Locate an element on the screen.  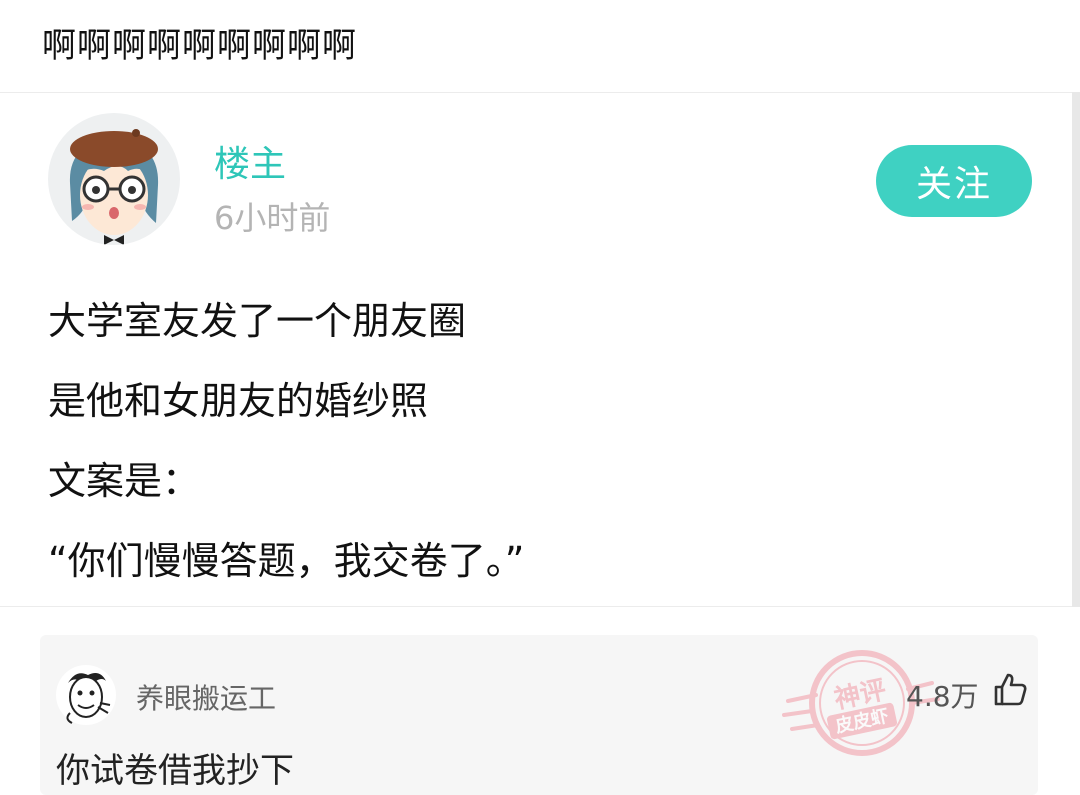
scrollbar-track is located at coordinates (1076, 349).